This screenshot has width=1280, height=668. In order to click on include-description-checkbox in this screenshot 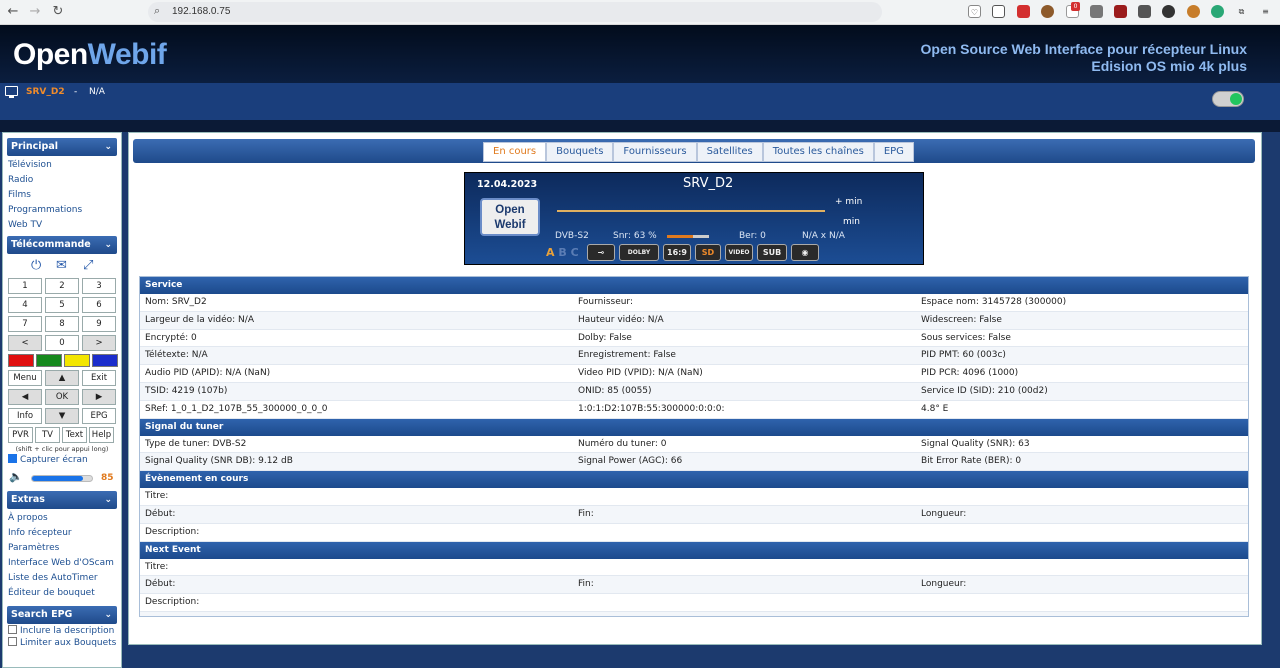, I will do `click(12, 629)`.